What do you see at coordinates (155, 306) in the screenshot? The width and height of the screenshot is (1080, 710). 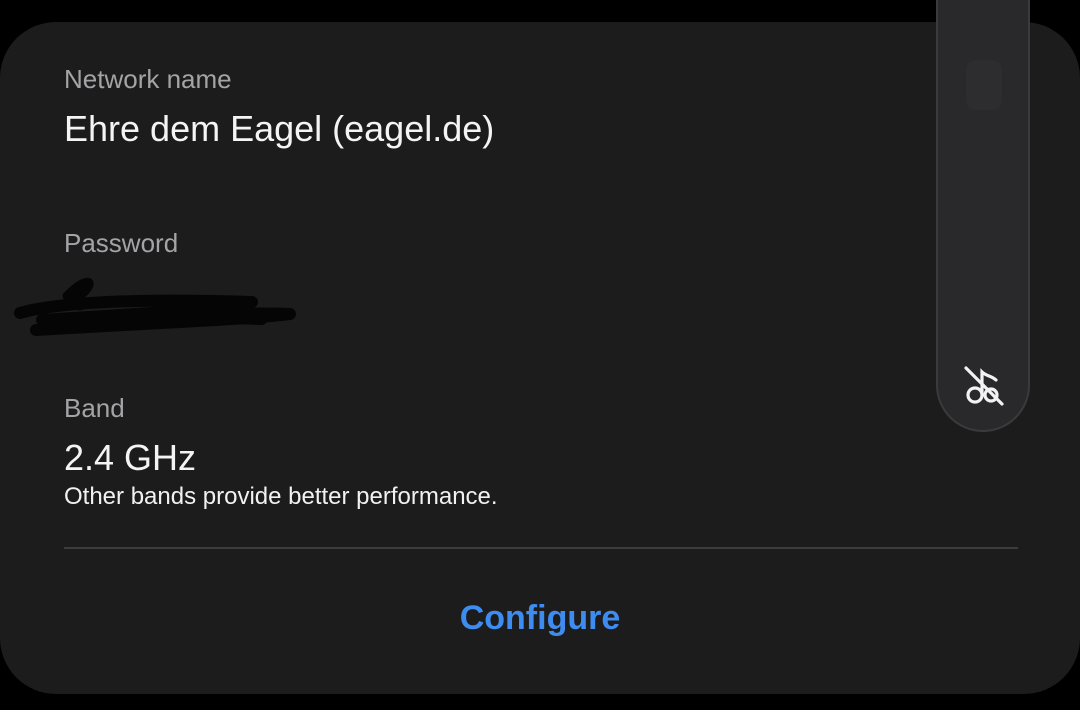 I see `redaction-scribble` at bounding box center [155, 306].